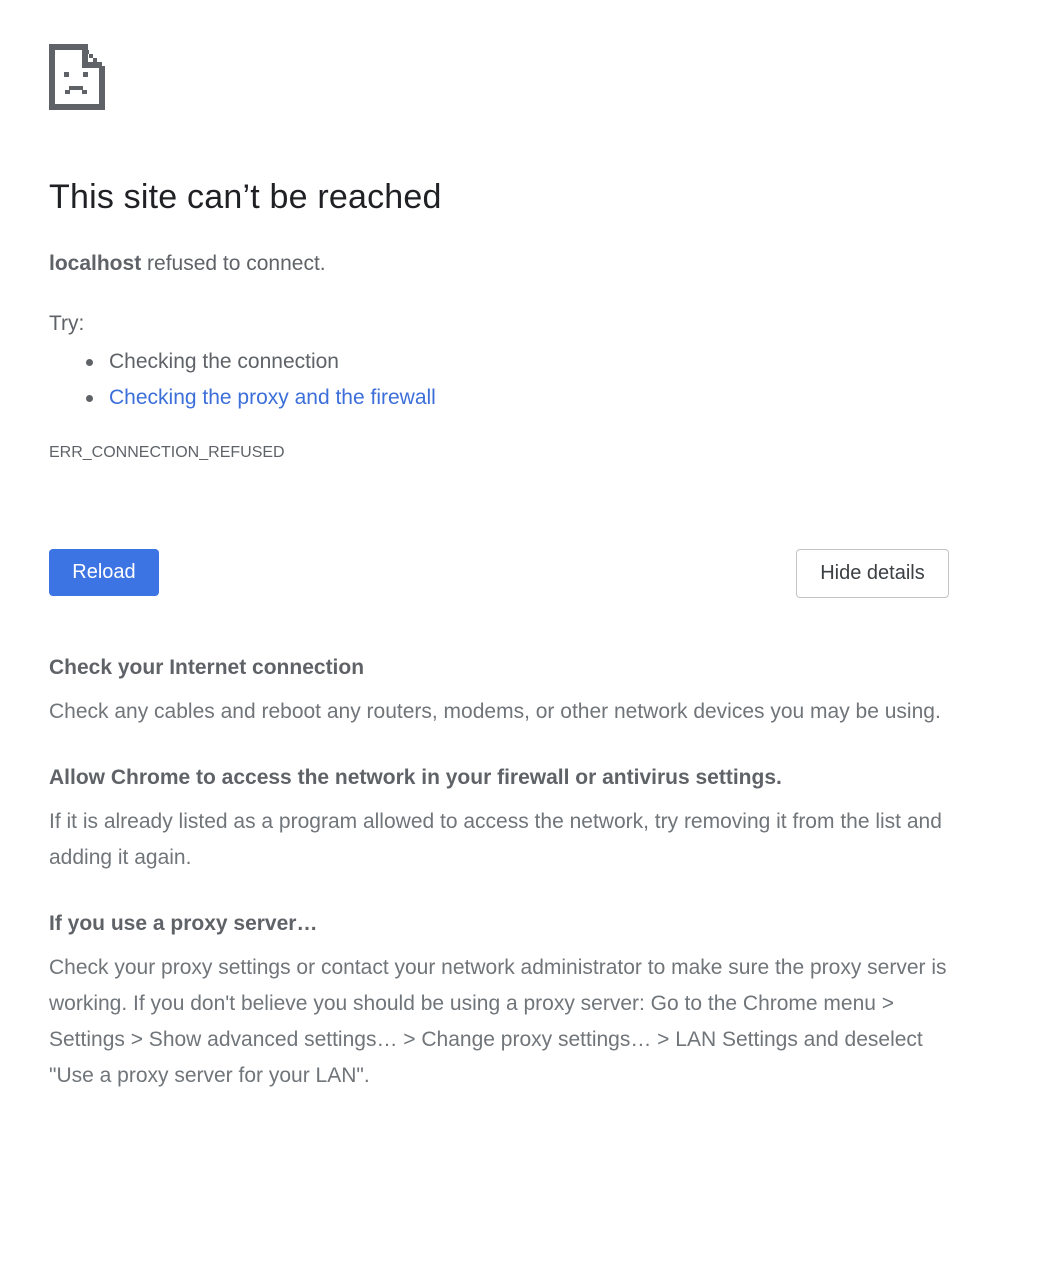 Image resolution: width=1048 pixels, height=1264 pixels. What do you see at coordinates (207, 667) in the screenshot?
I see `section-heading: Check your Internet connection` at bounding box center [207, 667].